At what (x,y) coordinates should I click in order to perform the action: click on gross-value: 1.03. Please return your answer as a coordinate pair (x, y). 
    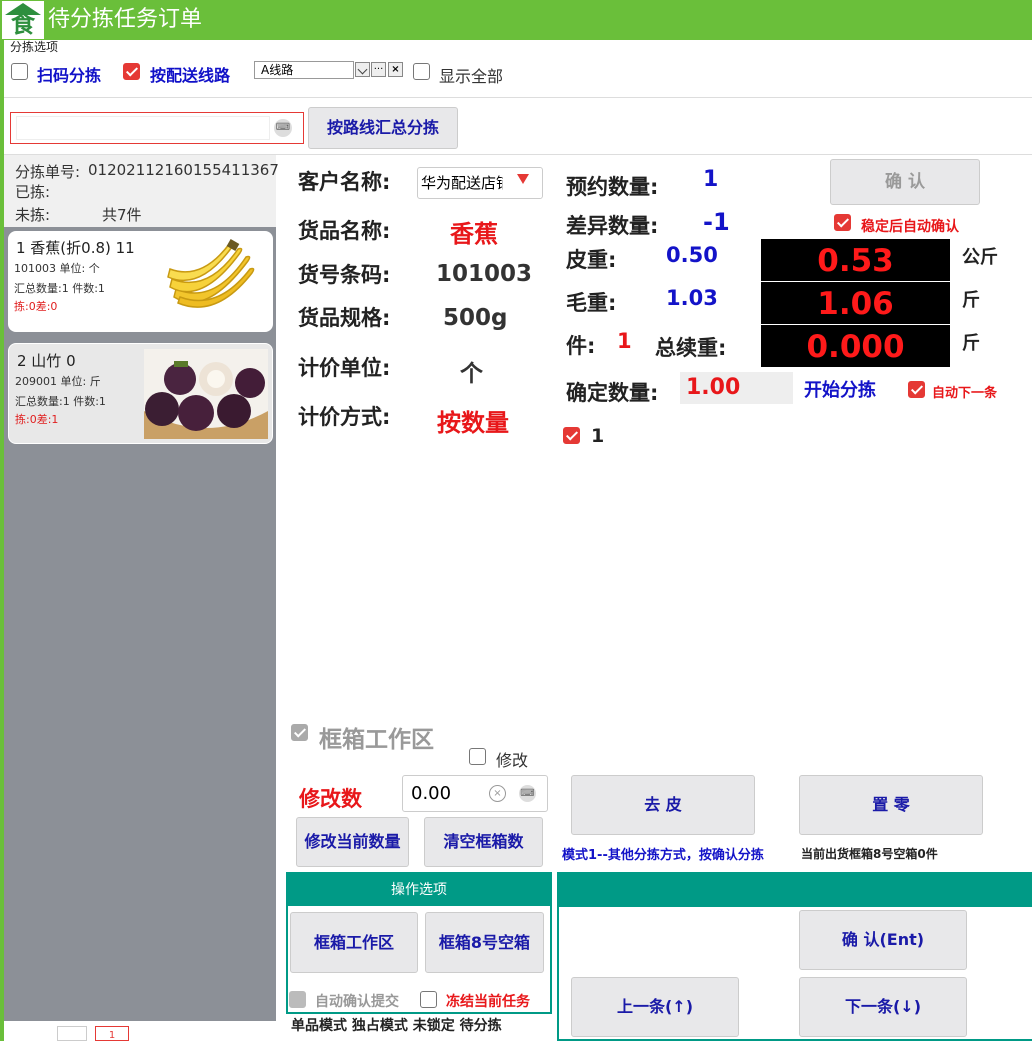
    Looking at the image, I should click on (692, 298).